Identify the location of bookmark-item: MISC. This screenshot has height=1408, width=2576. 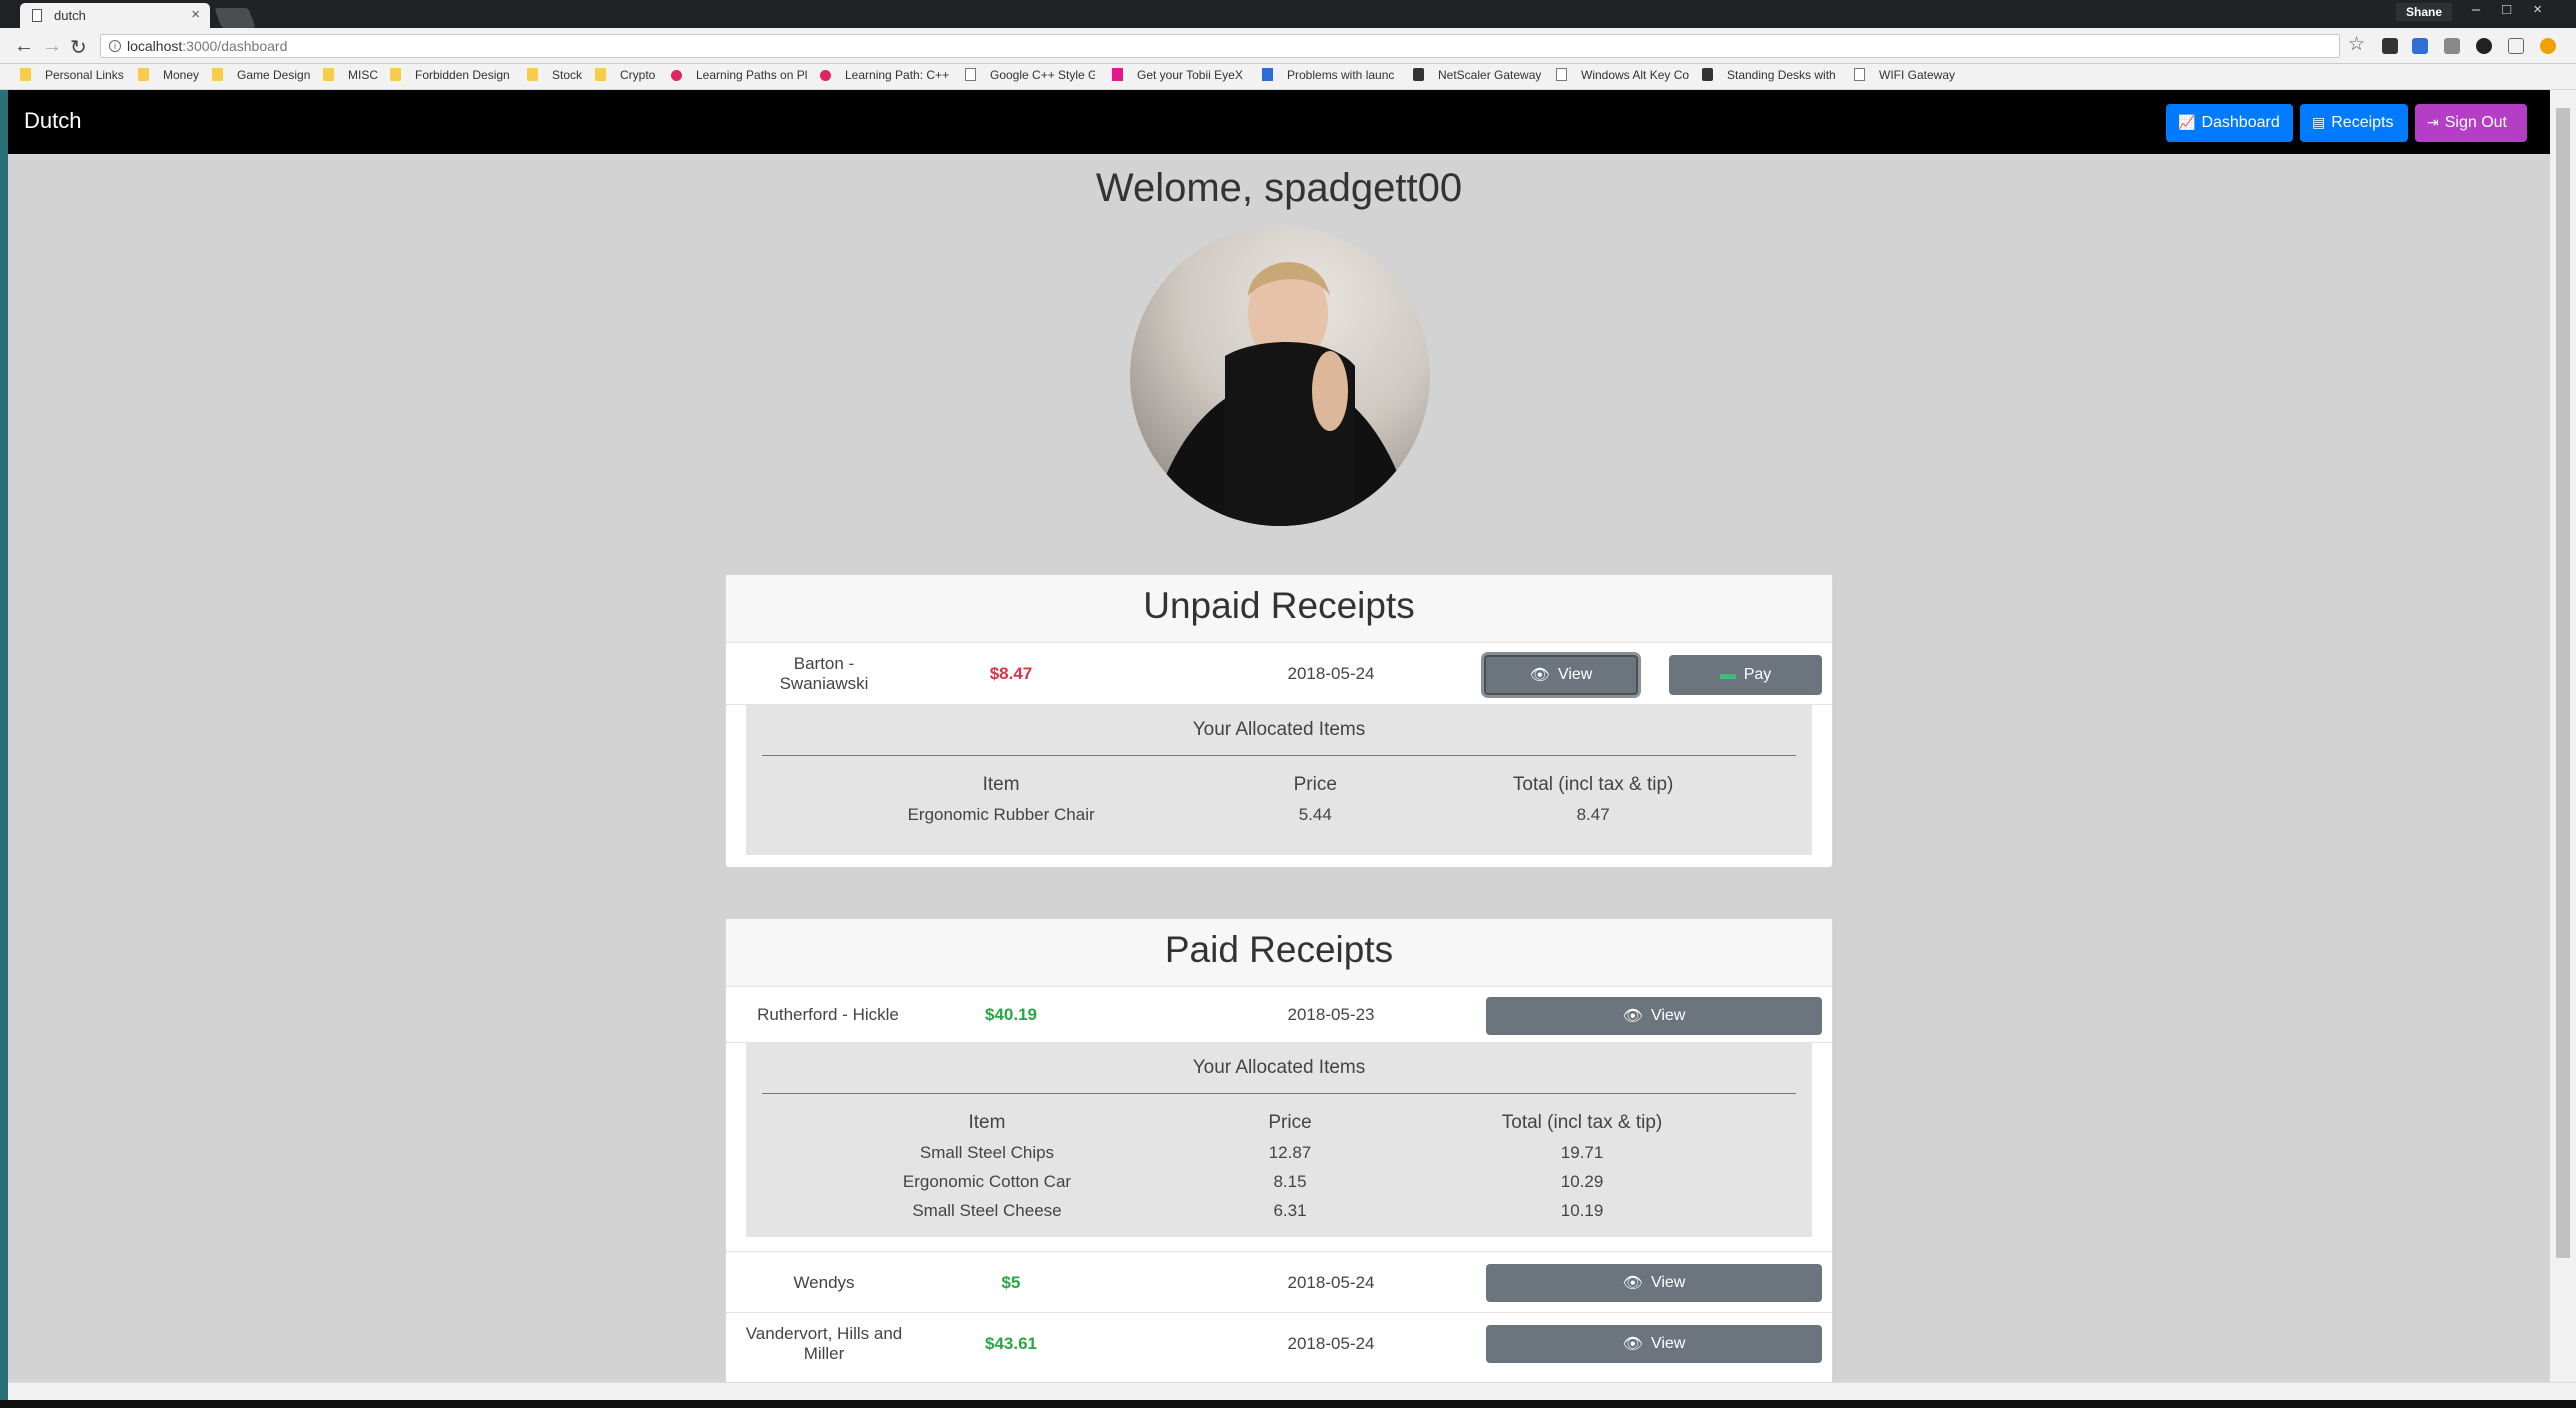
(350, 75).